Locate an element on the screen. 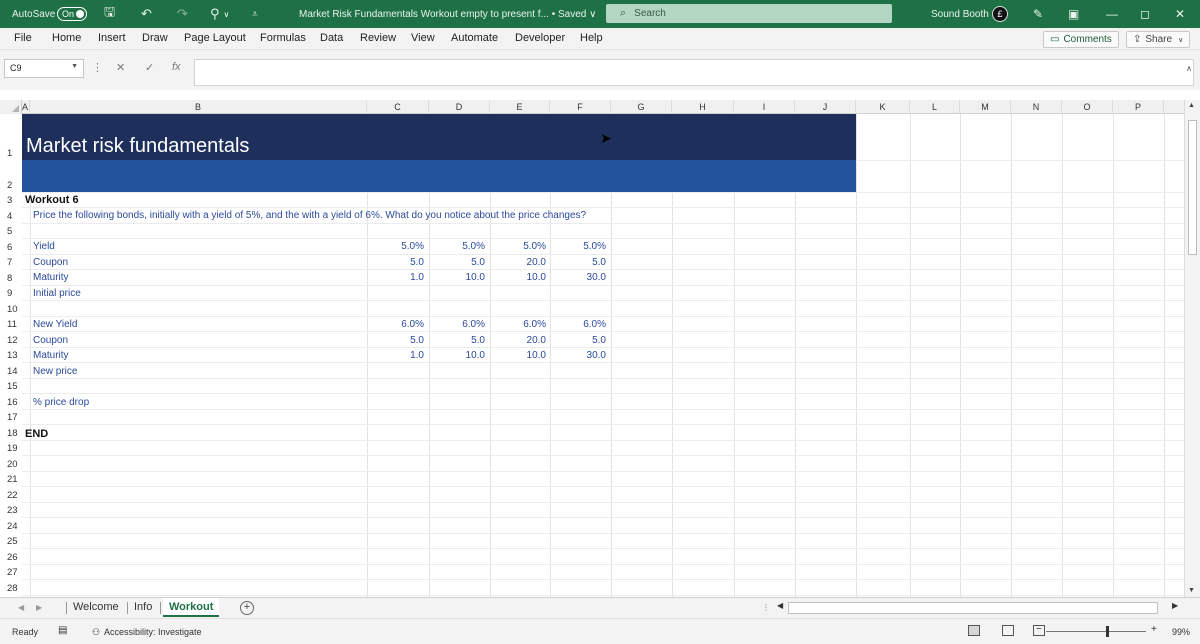 This screenshot has width=1200, height=644. zoom-in-icon: + is located at coordinates (1154, 629).